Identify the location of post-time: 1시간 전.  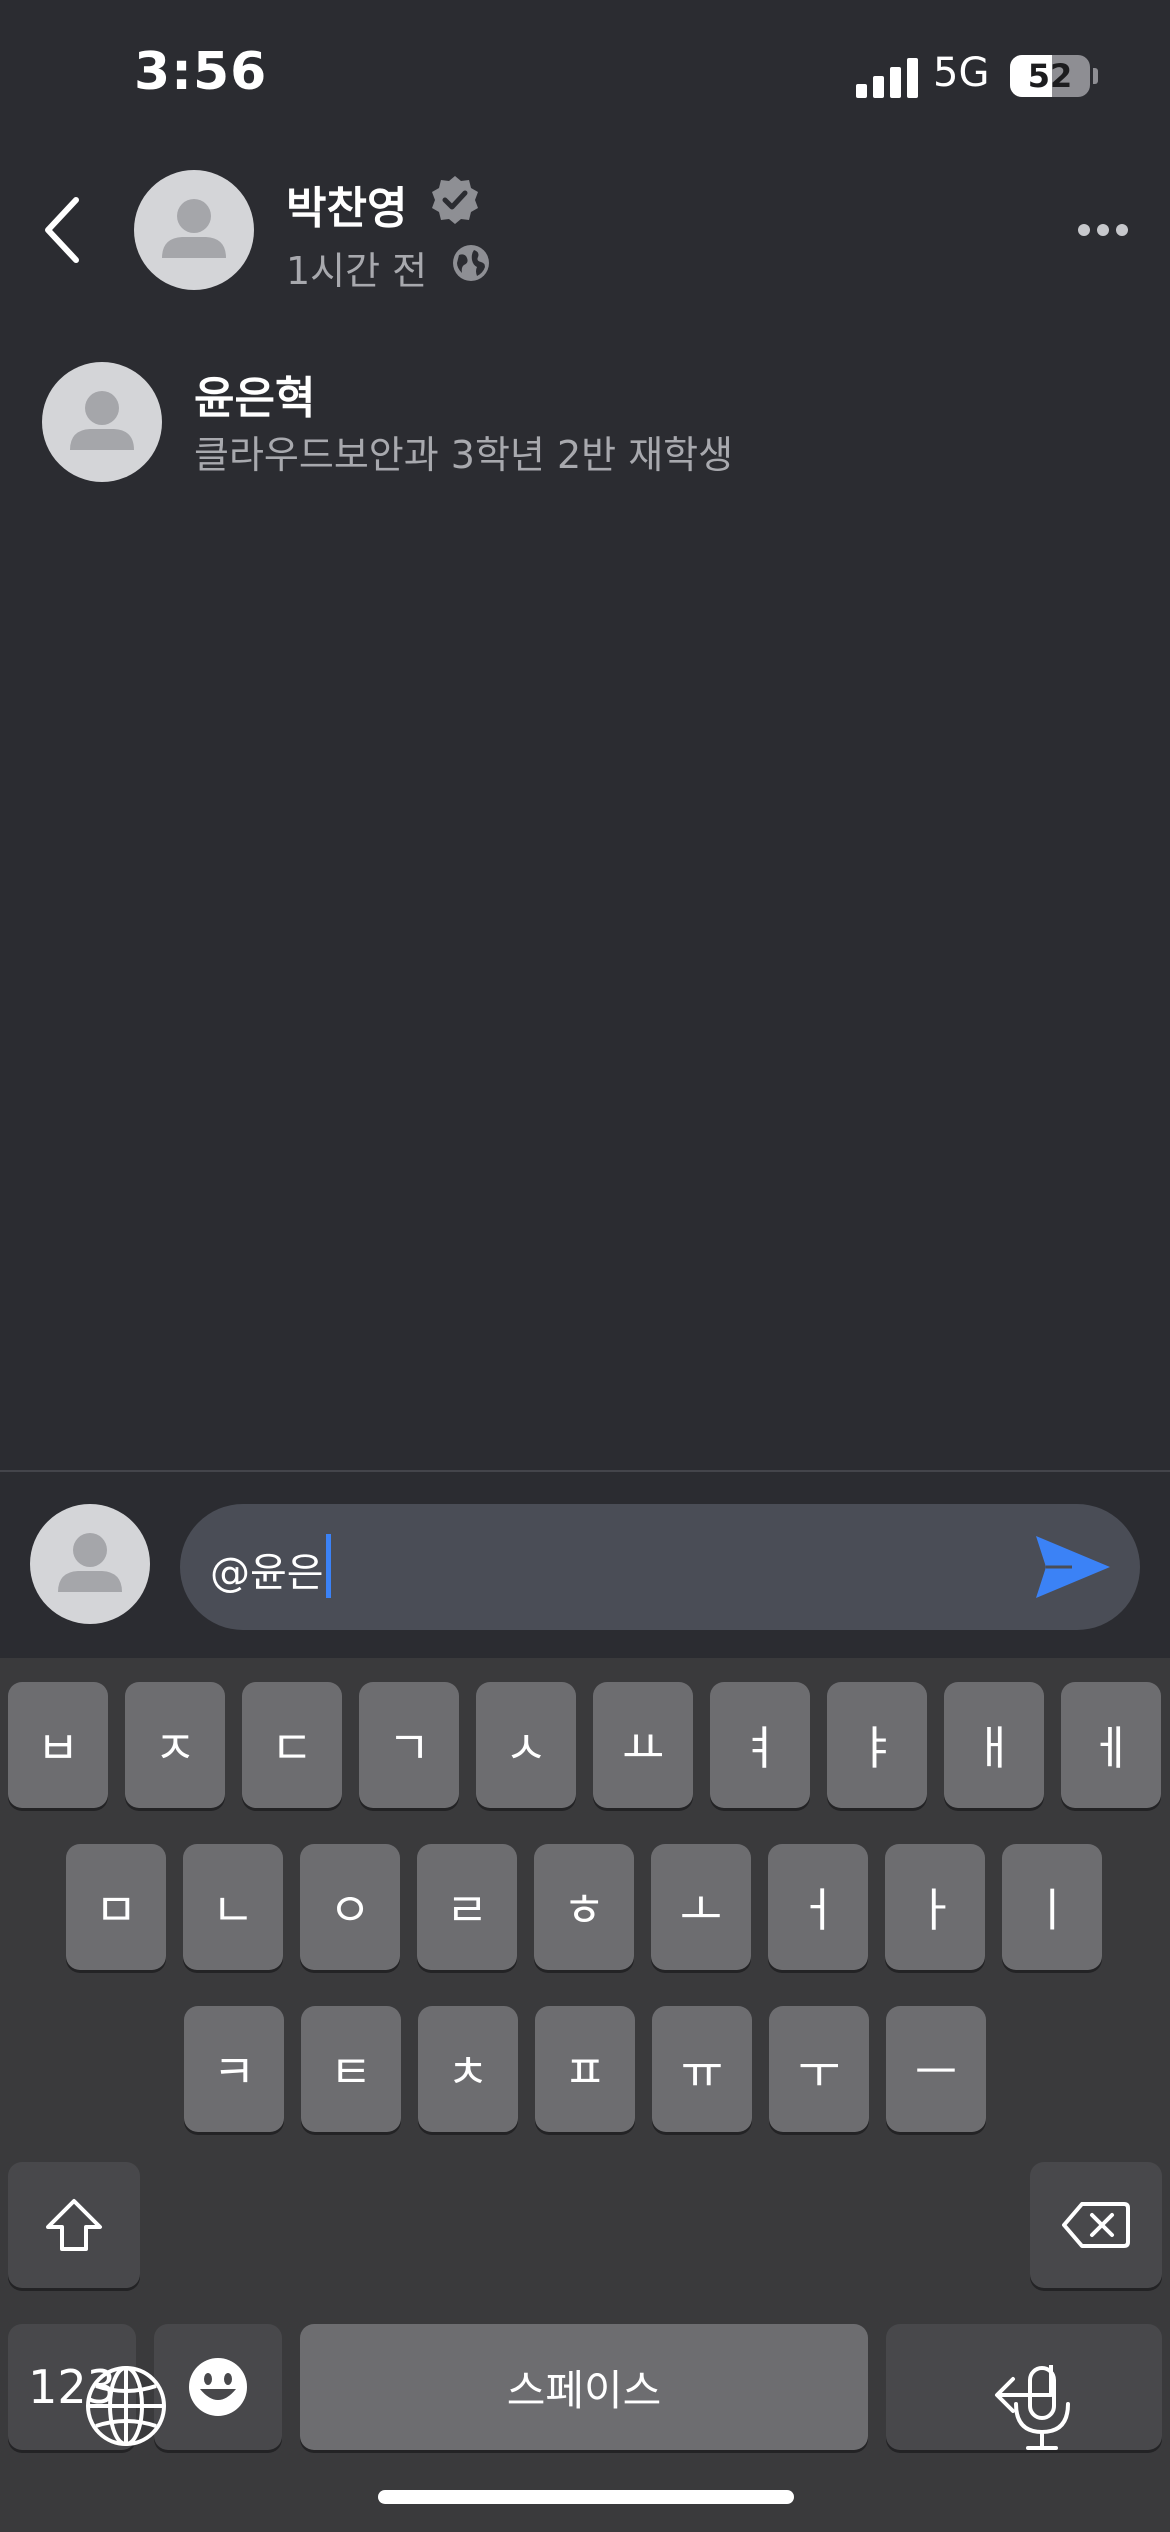
(357, 271).